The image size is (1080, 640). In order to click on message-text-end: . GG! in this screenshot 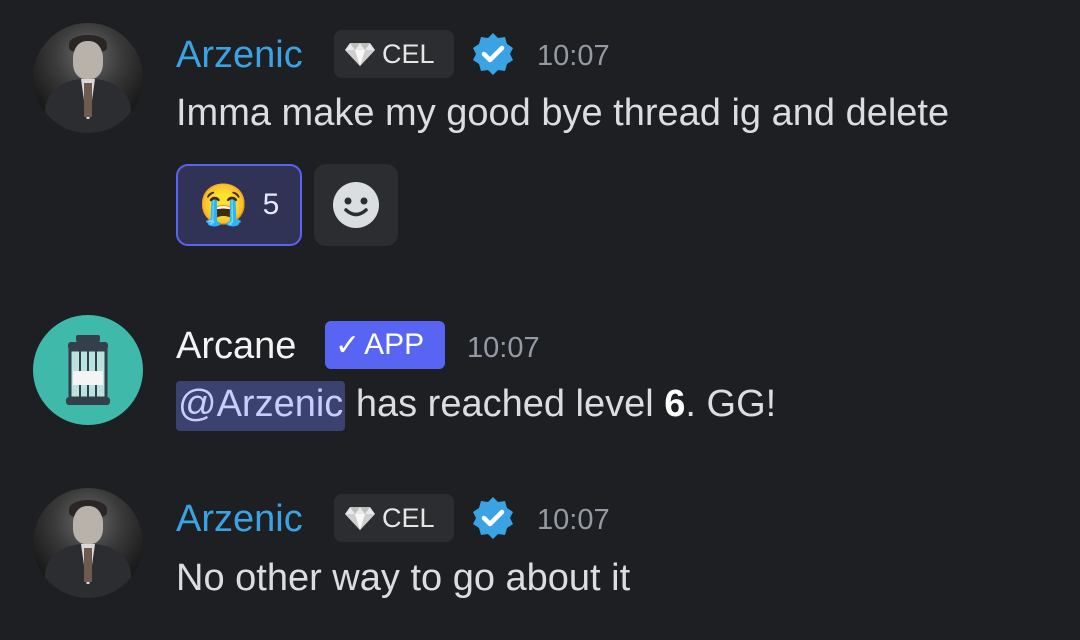, I will do `click(731, 404)`.